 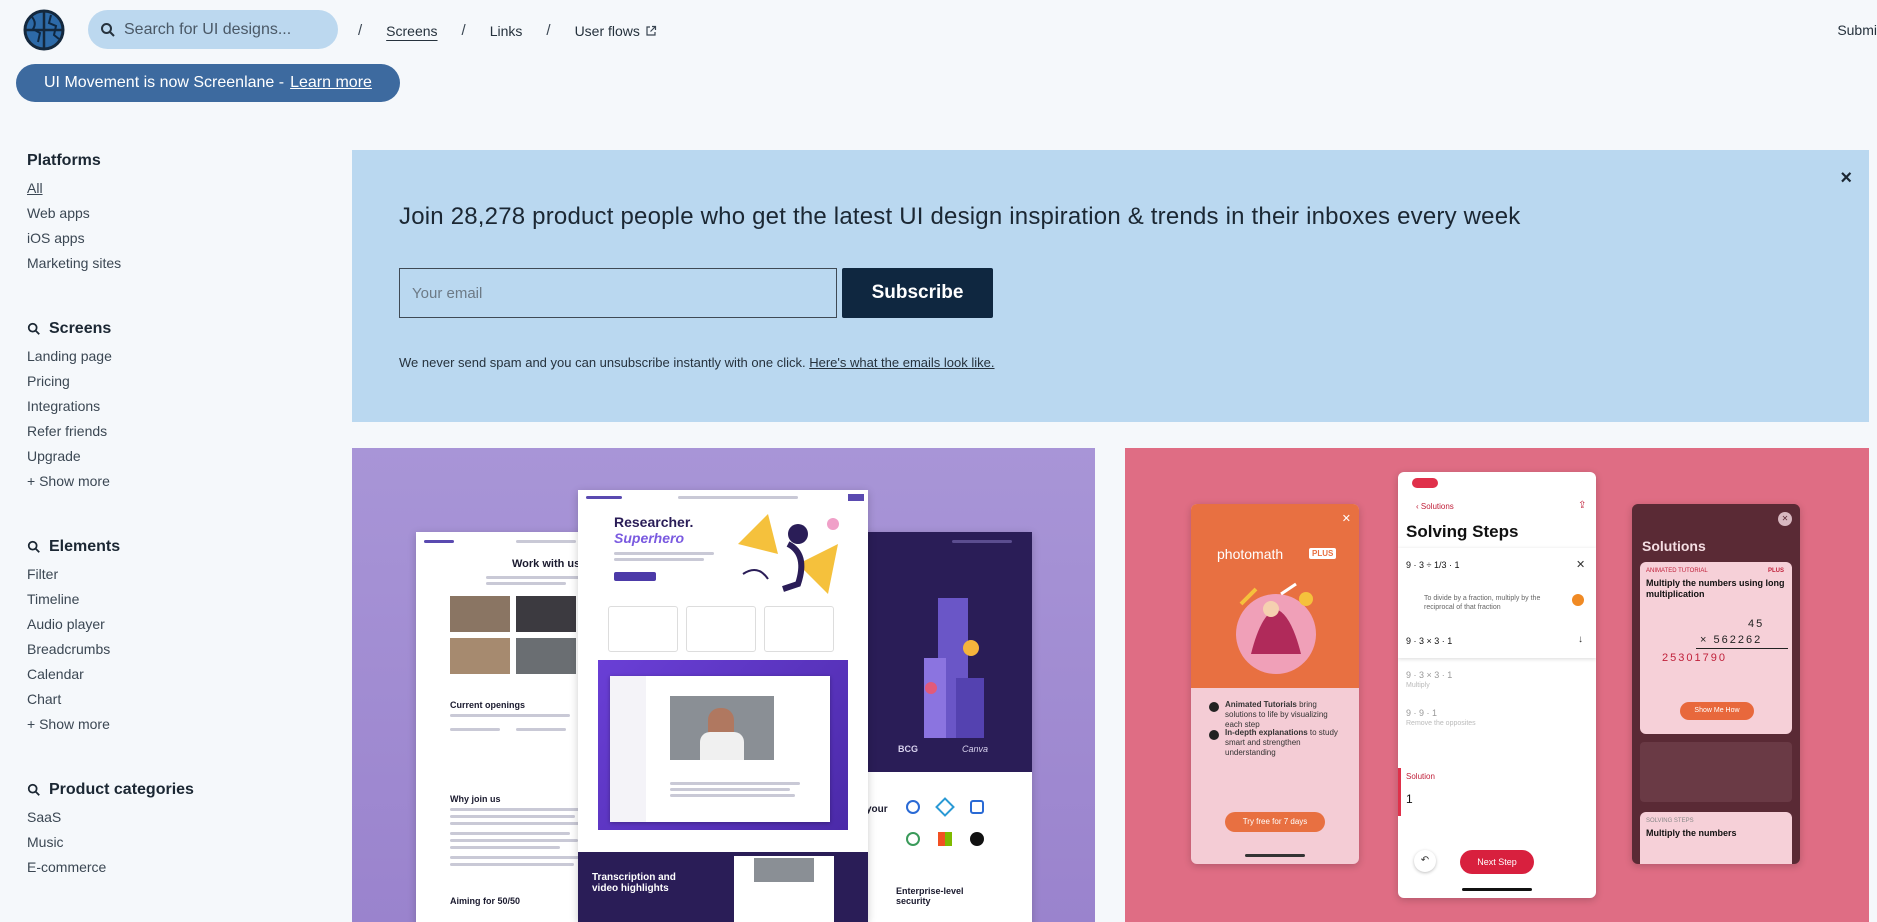 I want to click on sidebar-item-breadcrumbs: Breadcrumbs, so click(x=177, y=649).